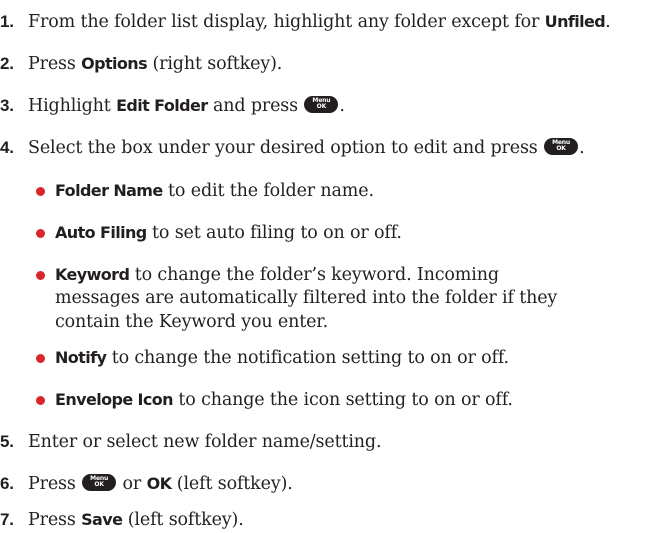 The image size is (667, 533). Describe the element at coordinates (162, 105) in the screenshot. I see `step-bold-term: Edit Folder` at that location.